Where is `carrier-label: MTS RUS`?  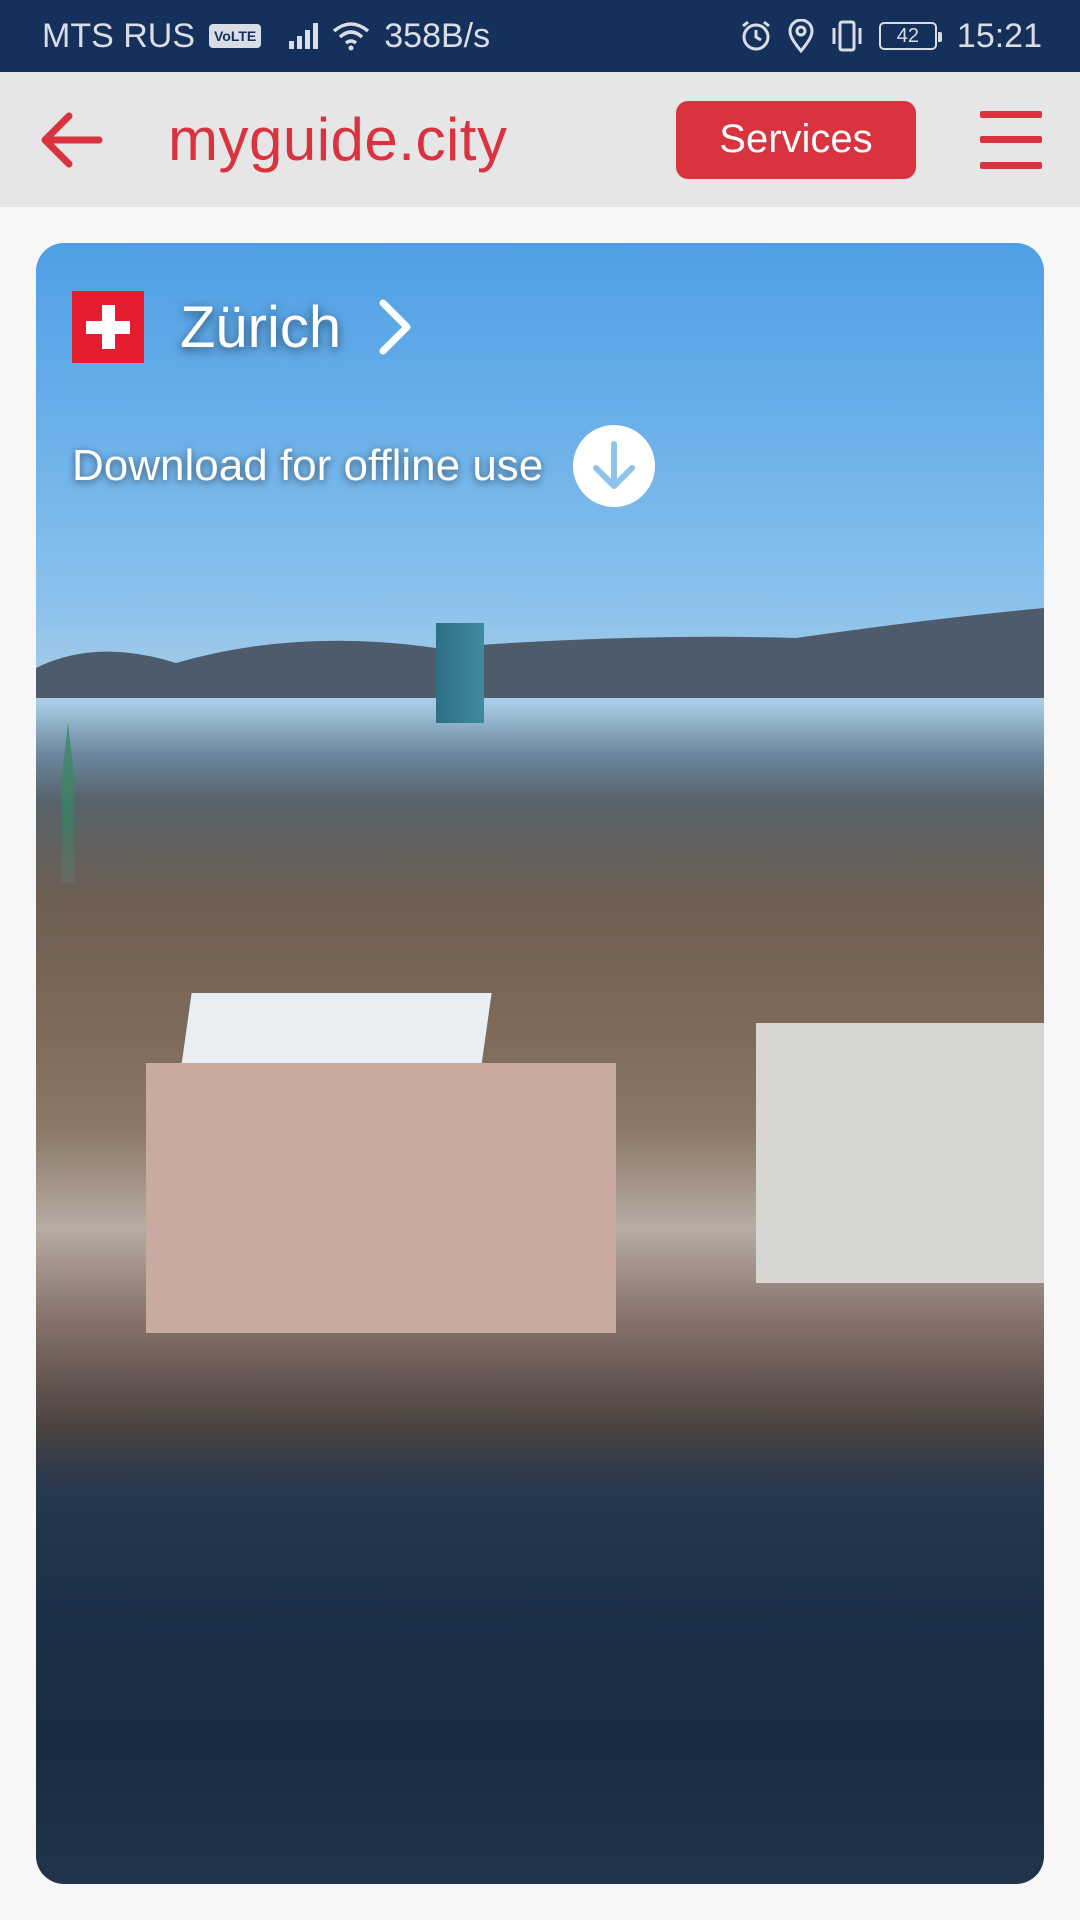
carrier-label: MTS RUS is located at coordinates (118, 35).